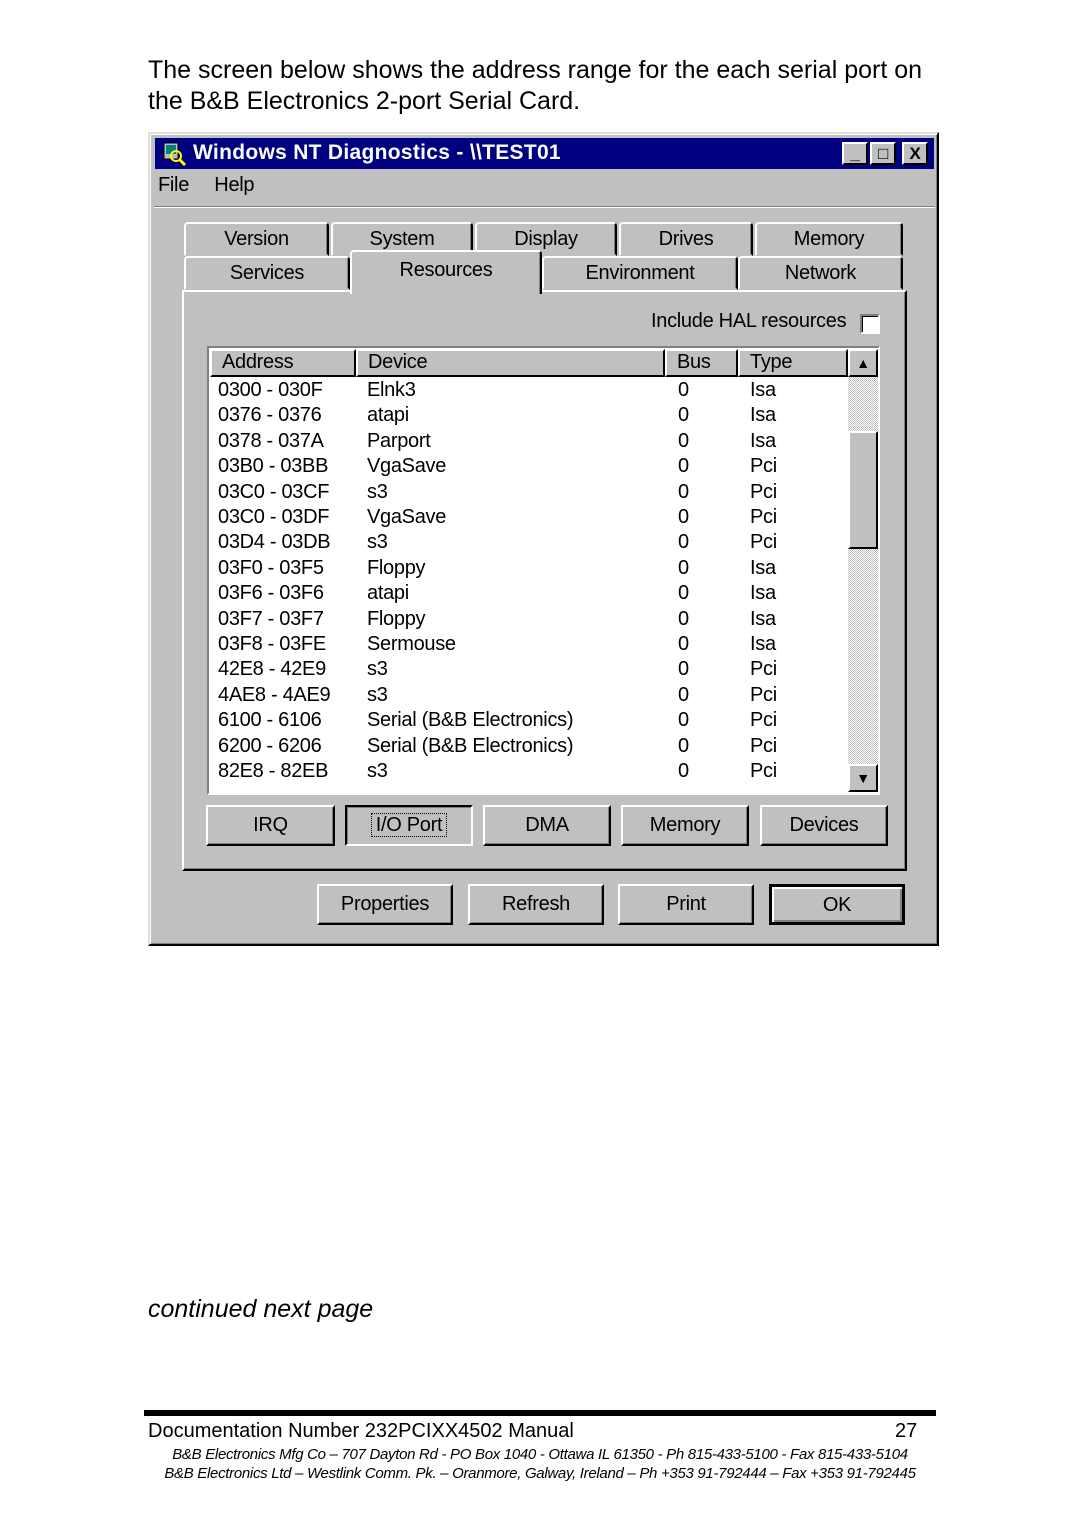  I want to click on address-cell: 42E8 - 42E9, so click(272, 669).